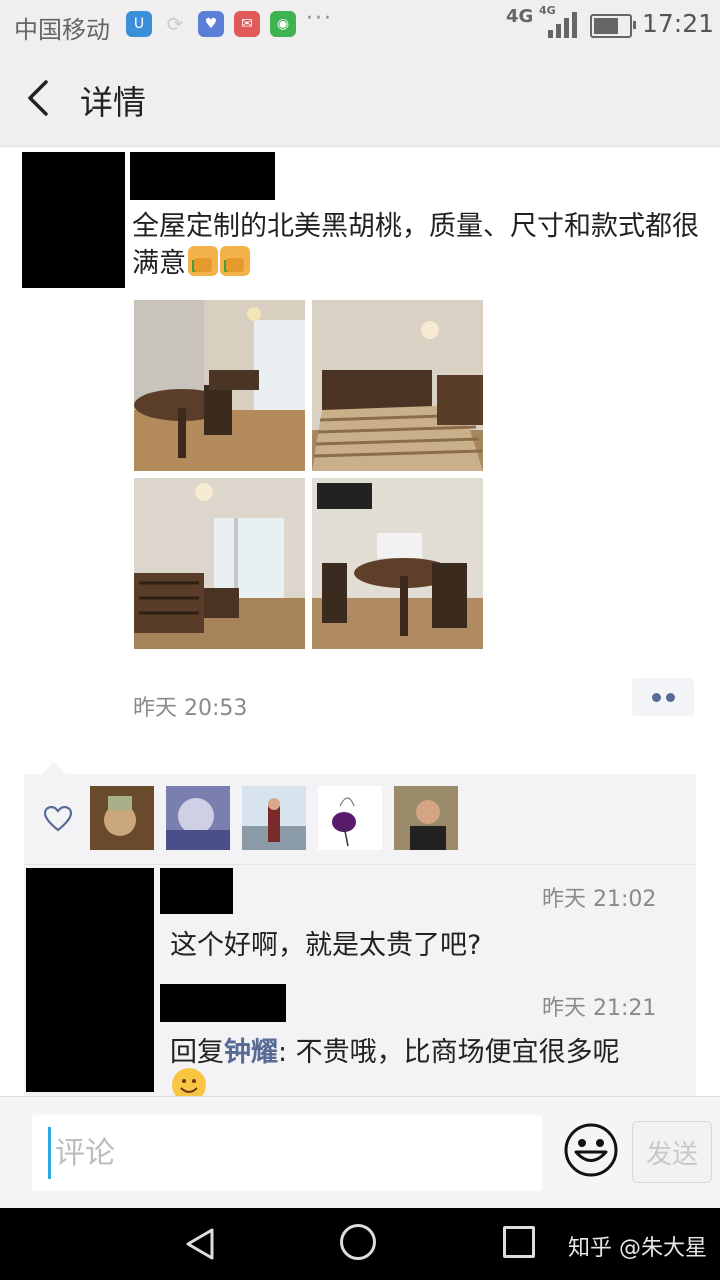  I want to click on more-notifications-icon: ···, so click(319, 18).